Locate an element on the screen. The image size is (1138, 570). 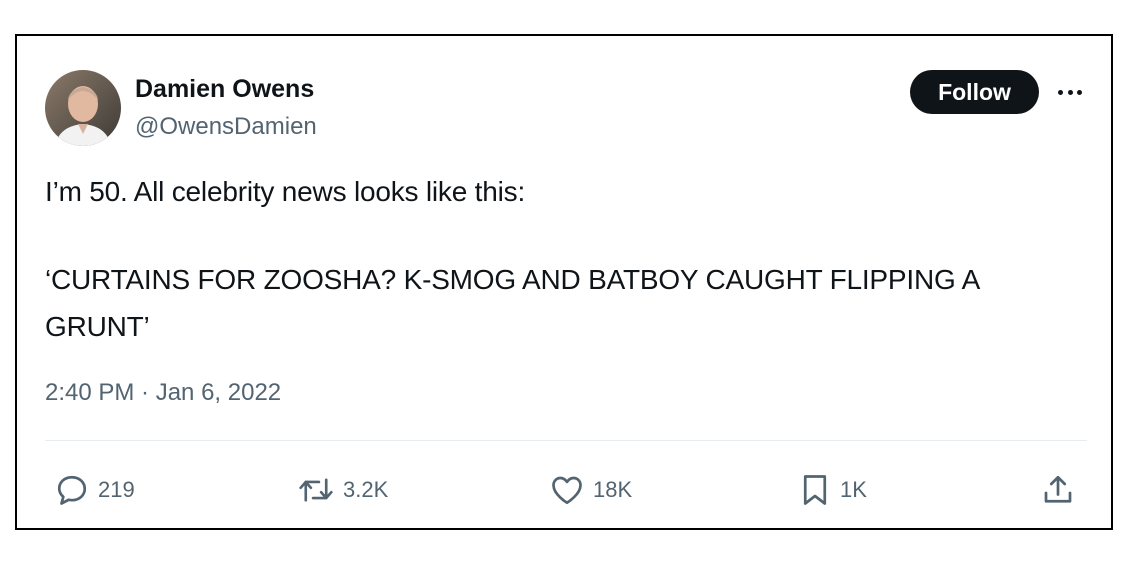
follow-button: Follow is located at coordinates (974, 92).